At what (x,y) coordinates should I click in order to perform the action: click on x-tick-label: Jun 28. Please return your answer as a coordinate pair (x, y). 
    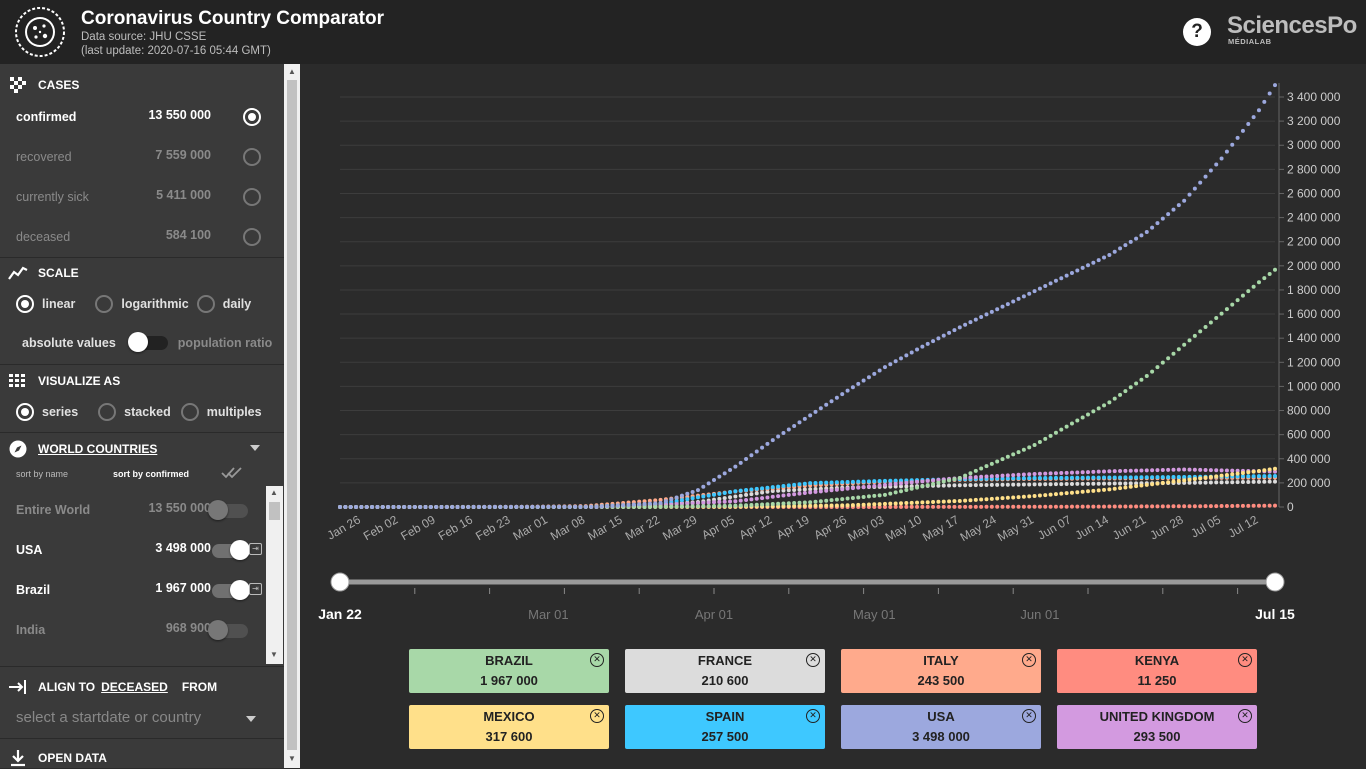
    Looking at the image, I should click on (1166, 527).